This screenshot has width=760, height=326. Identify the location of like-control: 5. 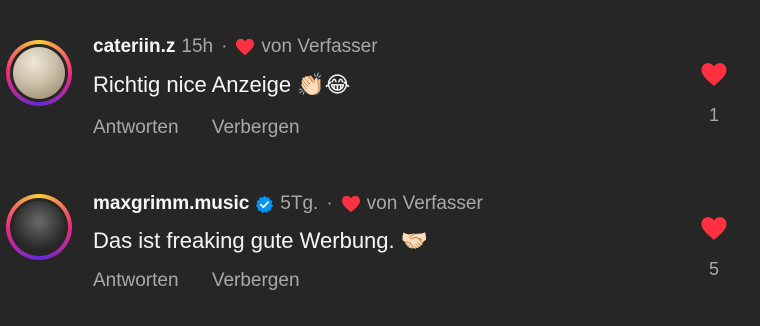
(714, 248).